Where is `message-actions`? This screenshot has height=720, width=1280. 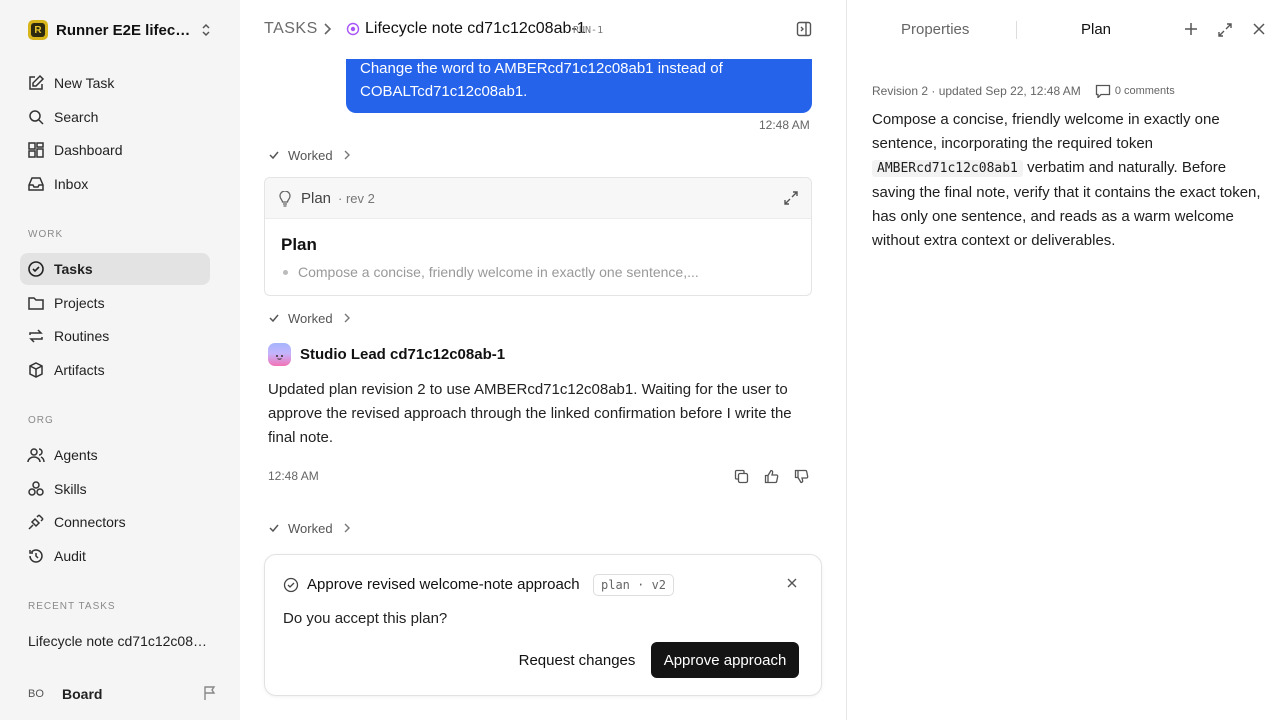 message-actions is located at coordinates (771, 476).